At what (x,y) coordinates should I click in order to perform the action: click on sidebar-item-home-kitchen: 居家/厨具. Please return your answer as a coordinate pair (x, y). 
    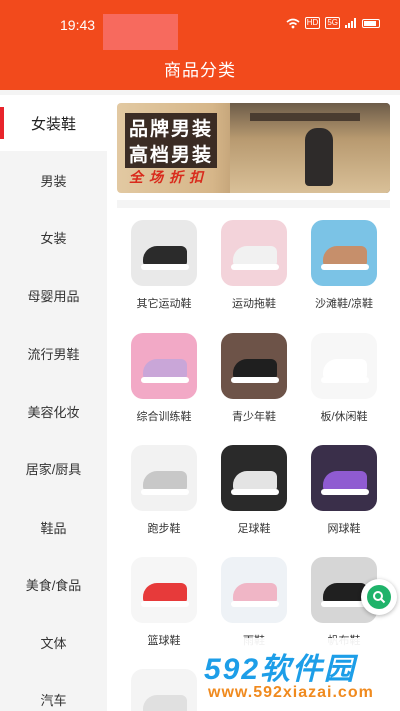
    Looking at the image, I should click on (53, 468).